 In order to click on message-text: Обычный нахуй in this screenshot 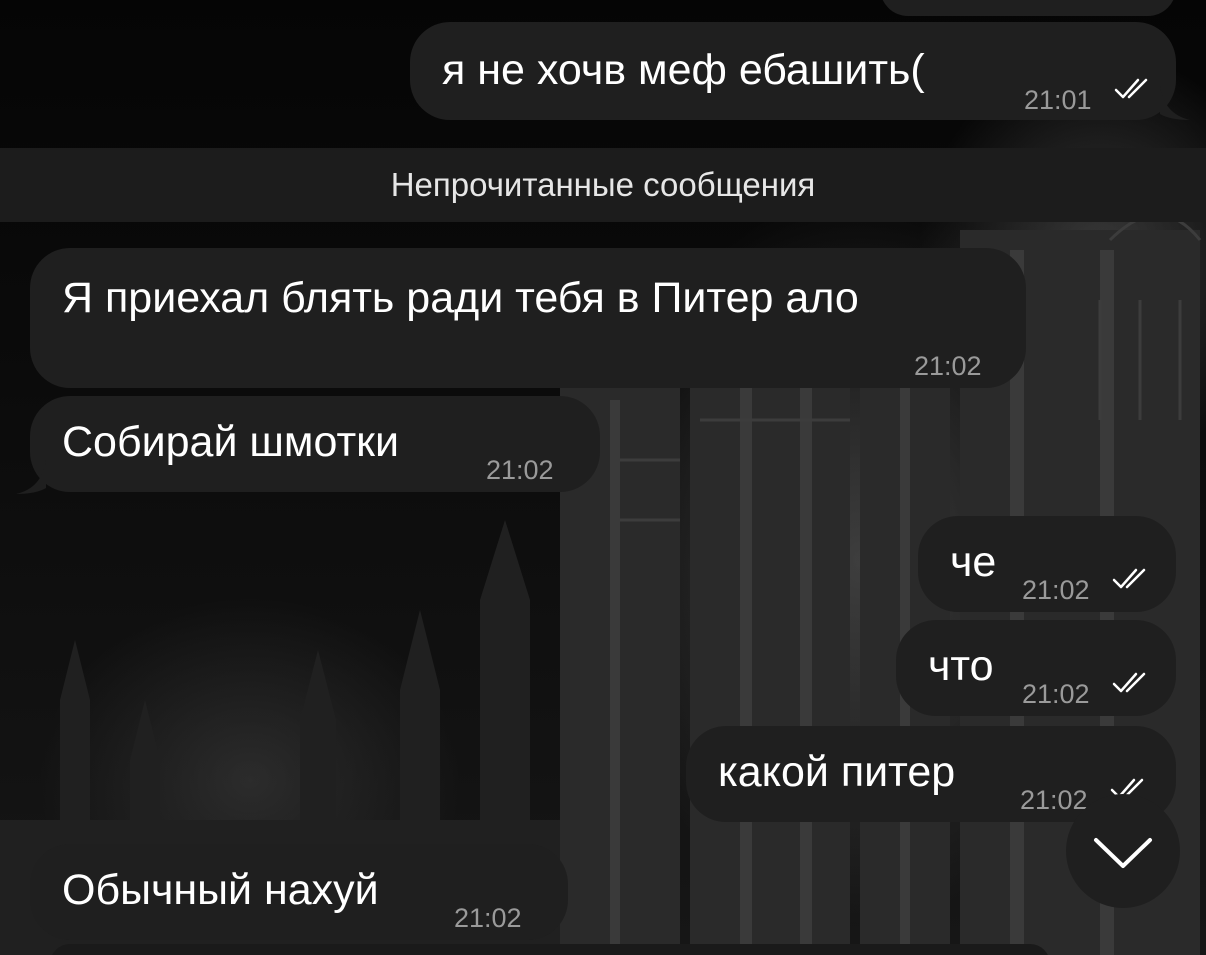, I will do `click(220, 890)`.